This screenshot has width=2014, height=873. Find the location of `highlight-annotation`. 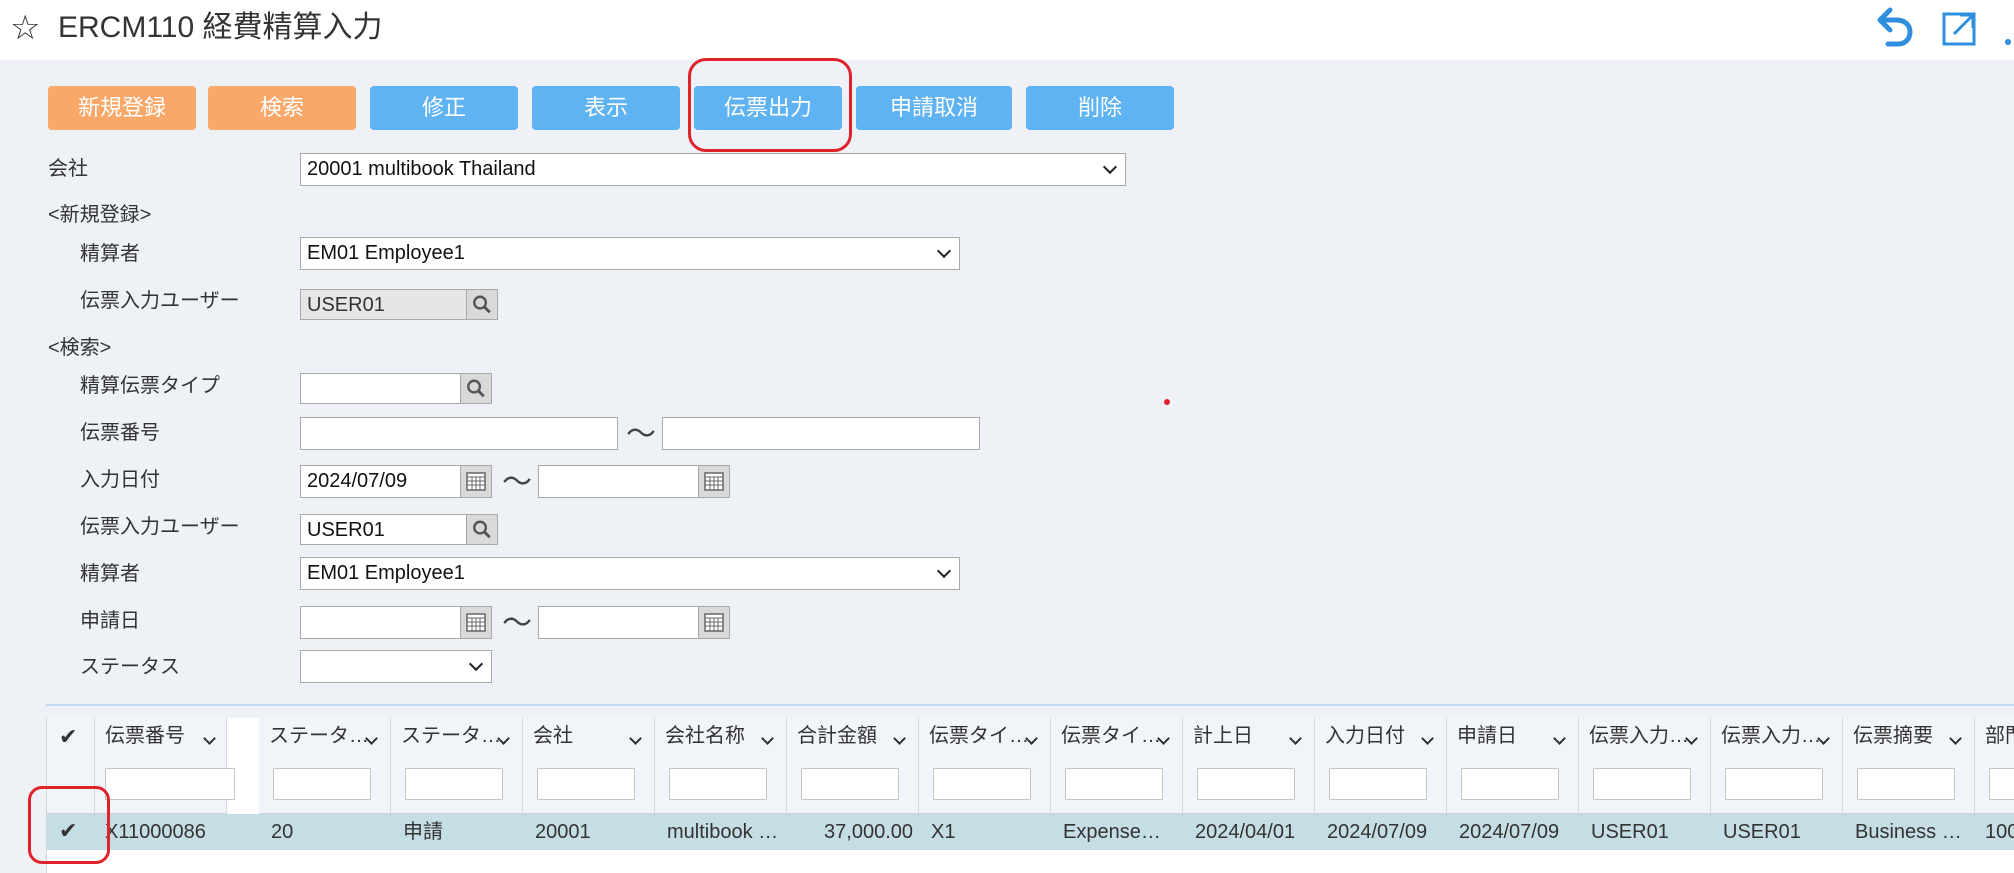

highlight-annotation is located at coordinates (770, 105).